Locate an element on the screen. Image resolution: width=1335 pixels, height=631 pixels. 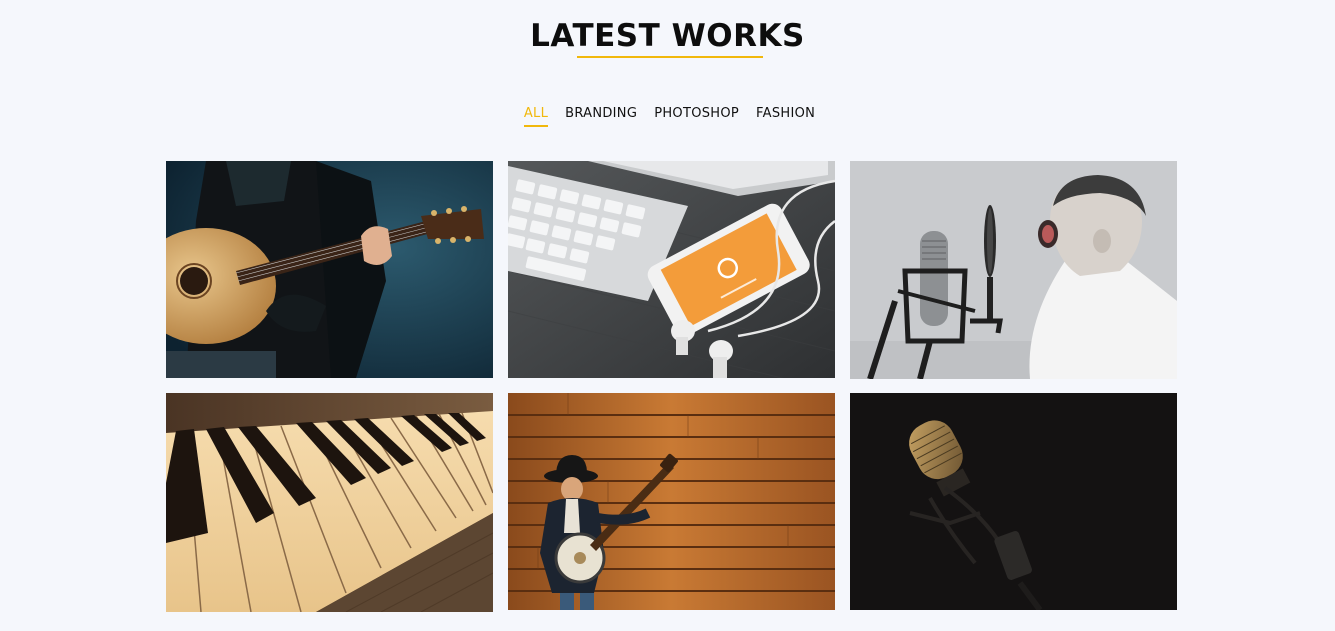
gallery-item-piano is located at coordinates (329, 502).